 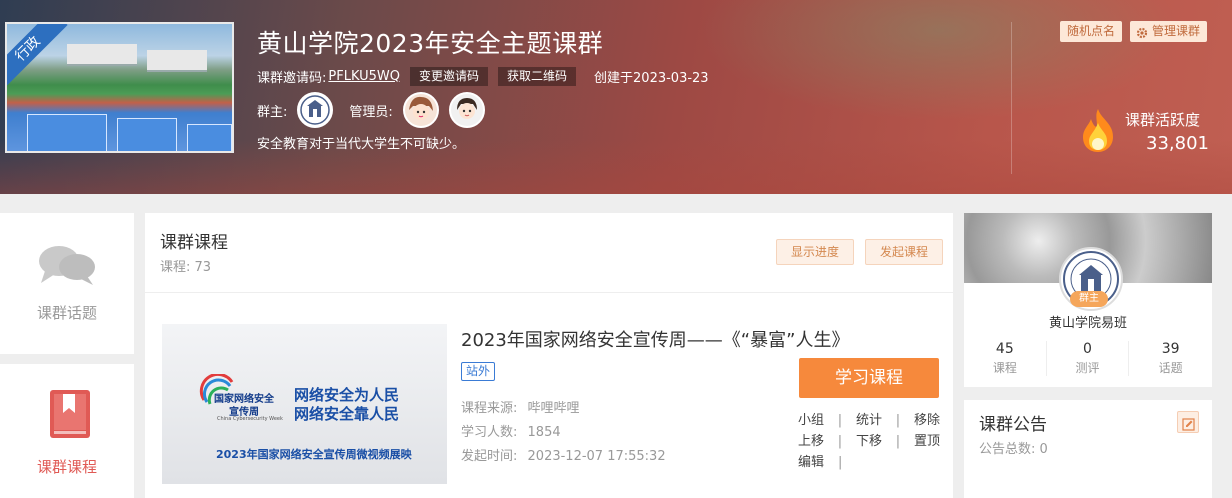 What do you see at coordinates (815, 252) in the screenshot?
I see `show-progress-button: 显示进度` at bounding box center [815, 252].